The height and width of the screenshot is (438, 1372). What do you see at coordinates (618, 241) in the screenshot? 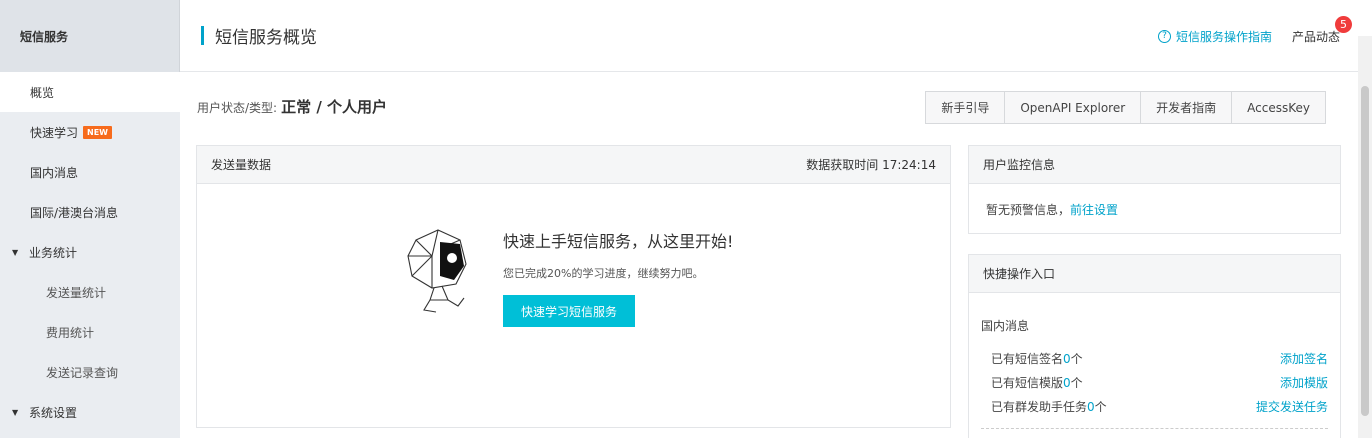
I see `promo-title: 快速上手短信服务，从这里开始!` at bounding box center [618, 241].